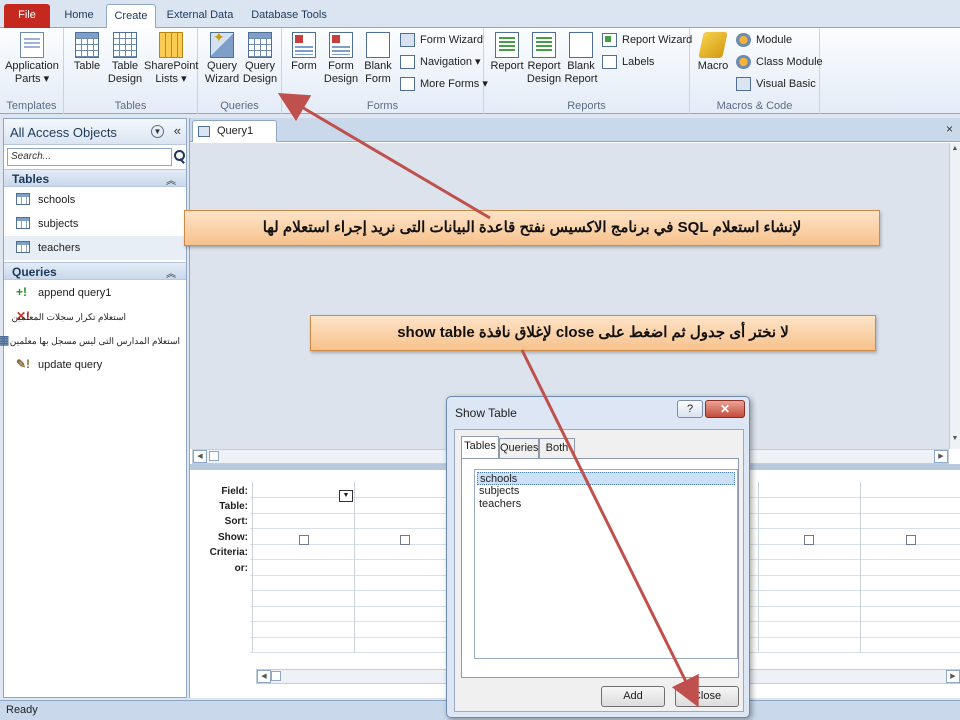 The height and width of the screenshot is (720, 960). What do you see at coordinates (79, 16) in the screenshot?
I see `tab-home: Home` at bounding box center [79, 16].